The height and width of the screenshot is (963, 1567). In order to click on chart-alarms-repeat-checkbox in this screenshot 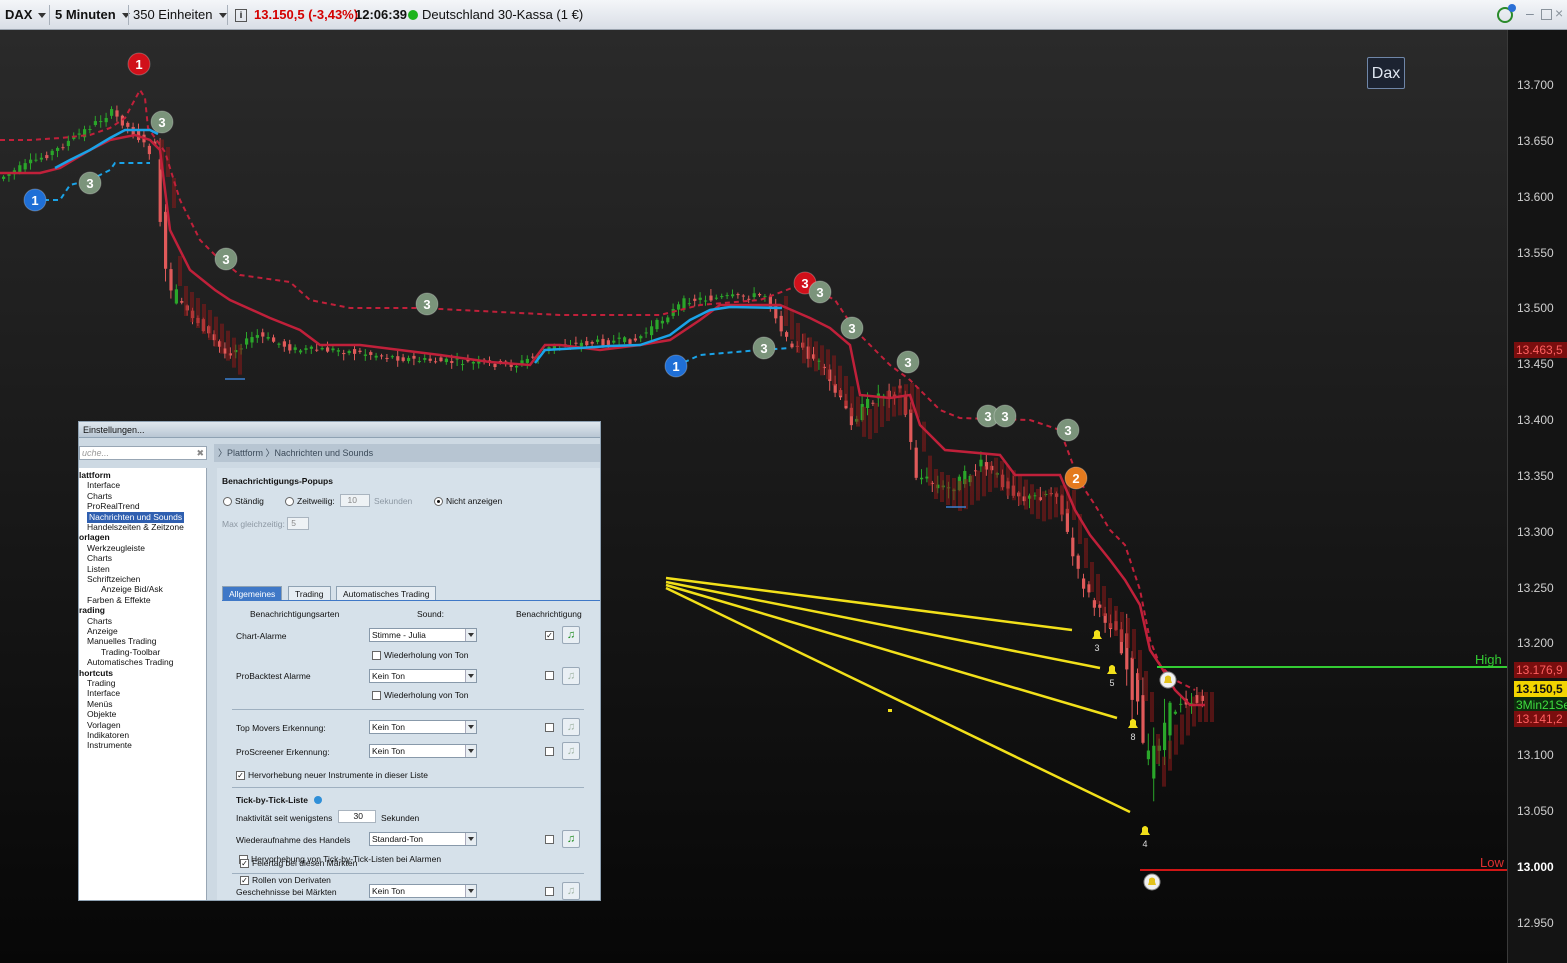, I will do `click(376, 655)`.